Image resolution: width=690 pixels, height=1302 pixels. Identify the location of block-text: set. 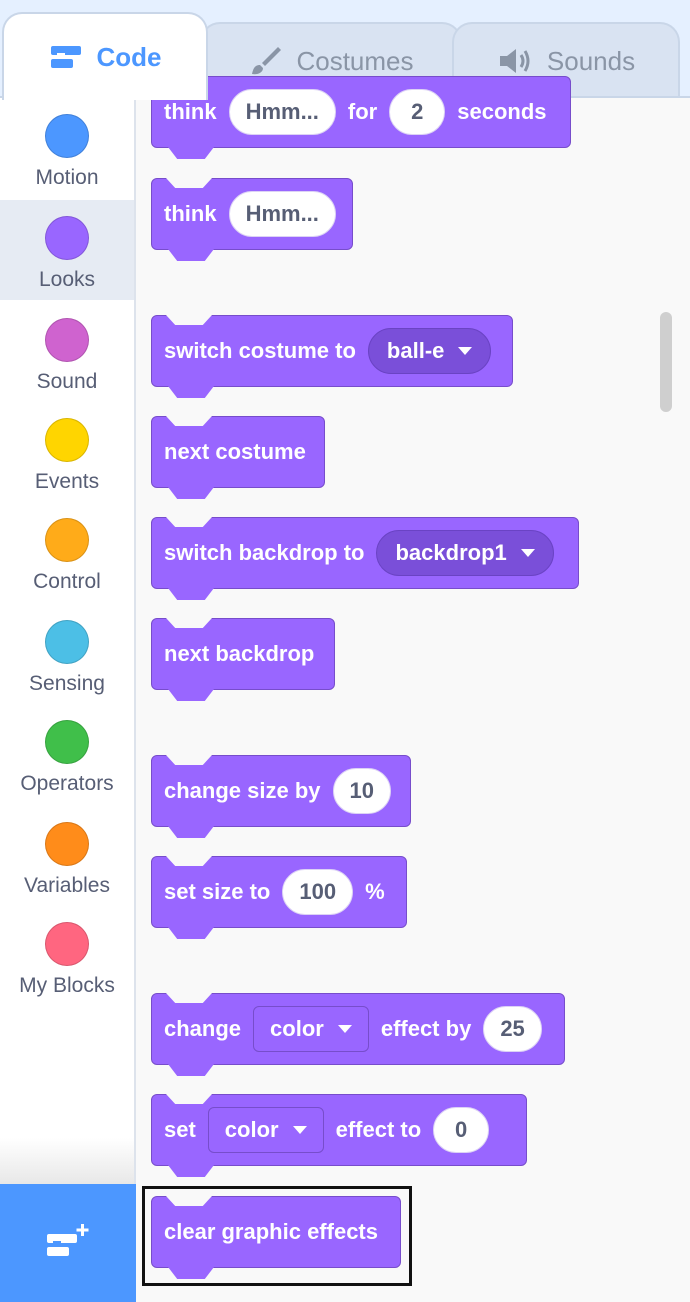
(180, 1129).